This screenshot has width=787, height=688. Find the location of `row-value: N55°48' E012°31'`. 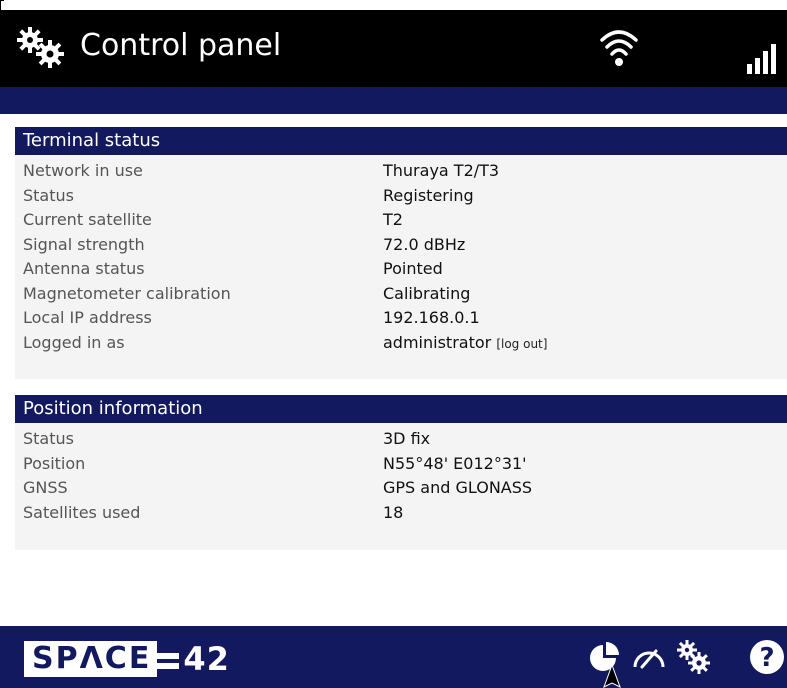

row-value: N55°48' E012°31' is located at coordinates (455, 463).